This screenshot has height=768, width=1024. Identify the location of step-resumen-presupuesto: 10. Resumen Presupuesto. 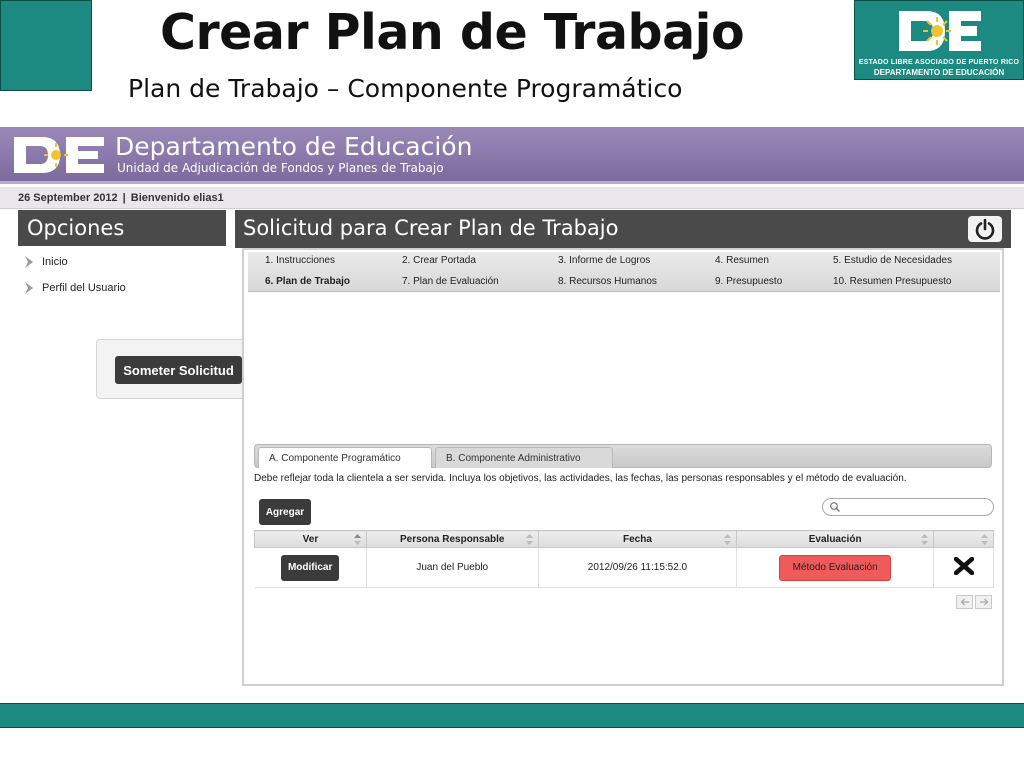
(892, 281).